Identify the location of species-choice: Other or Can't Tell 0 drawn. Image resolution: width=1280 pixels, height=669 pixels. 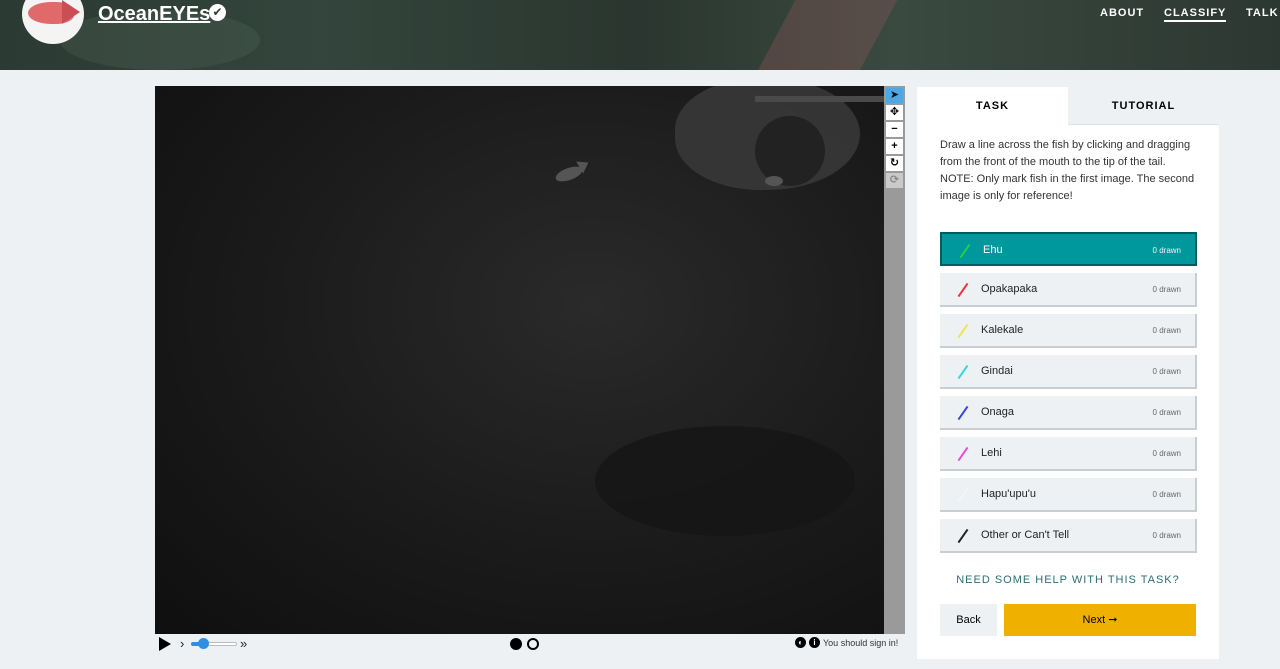
(1068, 536).